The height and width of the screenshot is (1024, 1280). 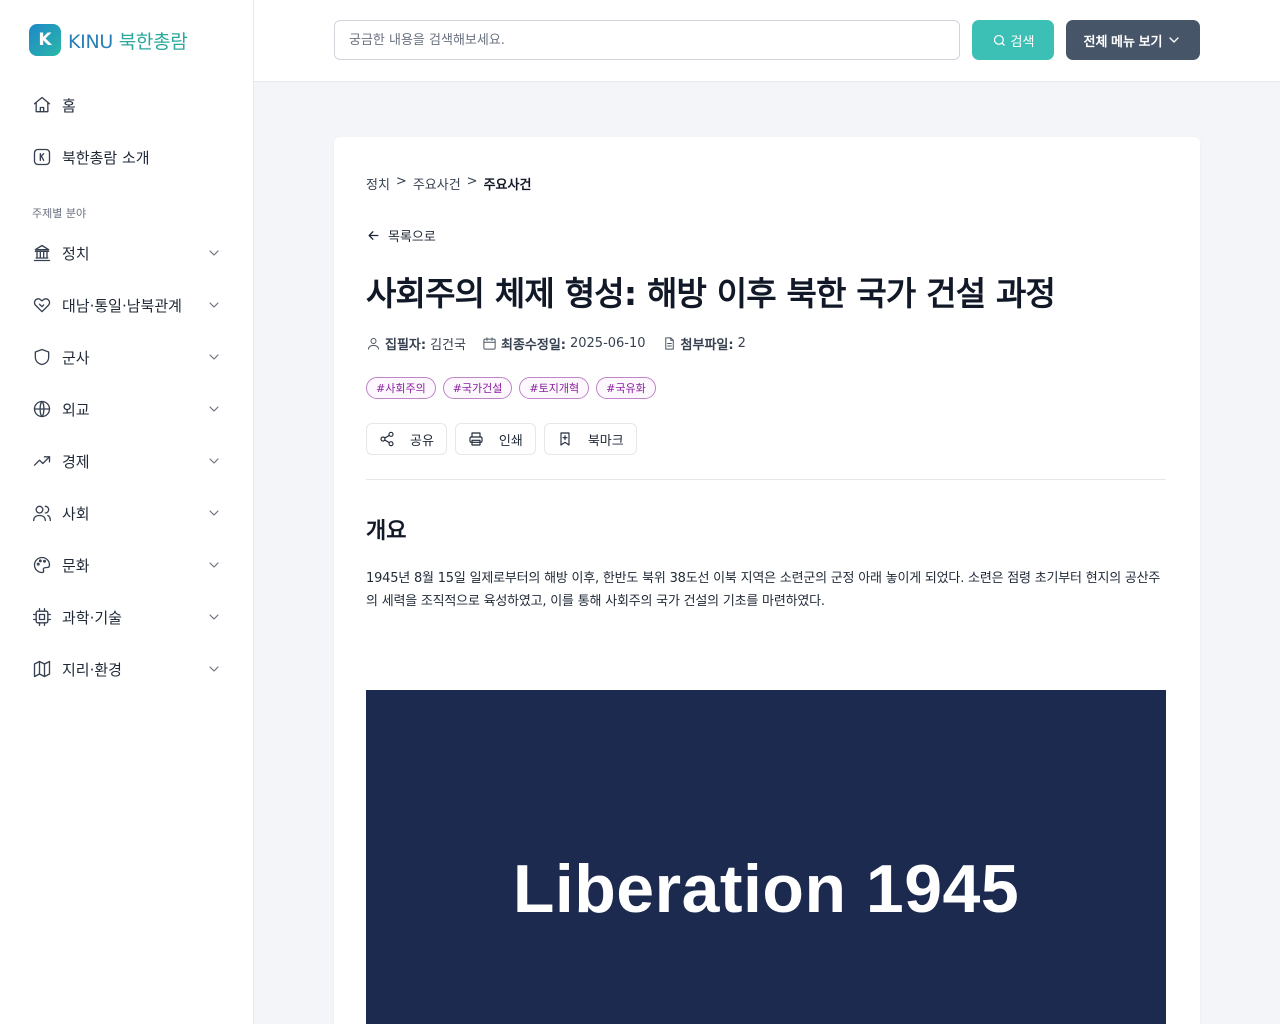 I want to click on logo: K KINU 북한총람, so click(x=108, y=40).